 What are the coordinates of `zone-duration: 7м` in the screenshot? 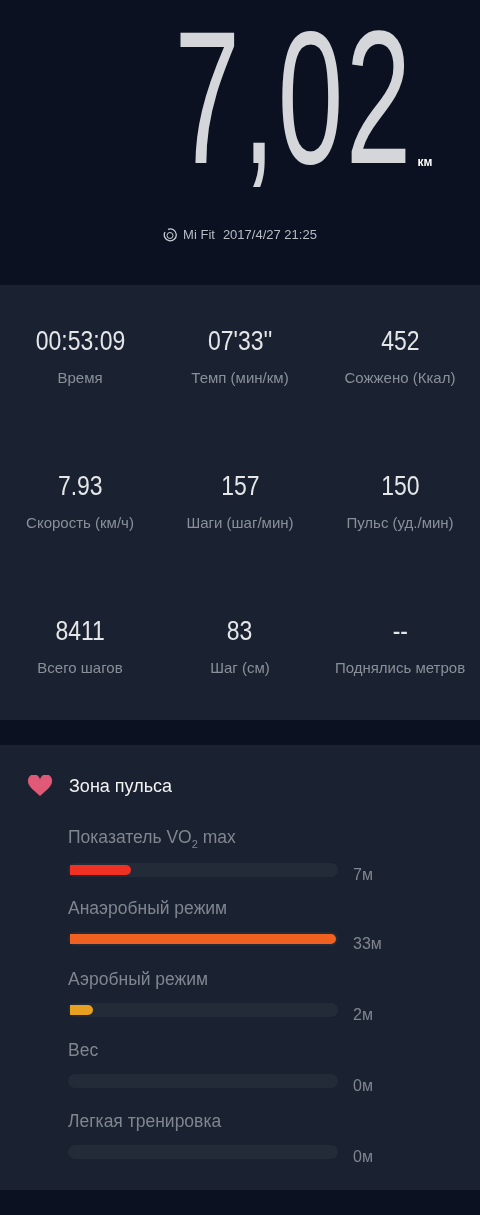 It's located at (363, 874).